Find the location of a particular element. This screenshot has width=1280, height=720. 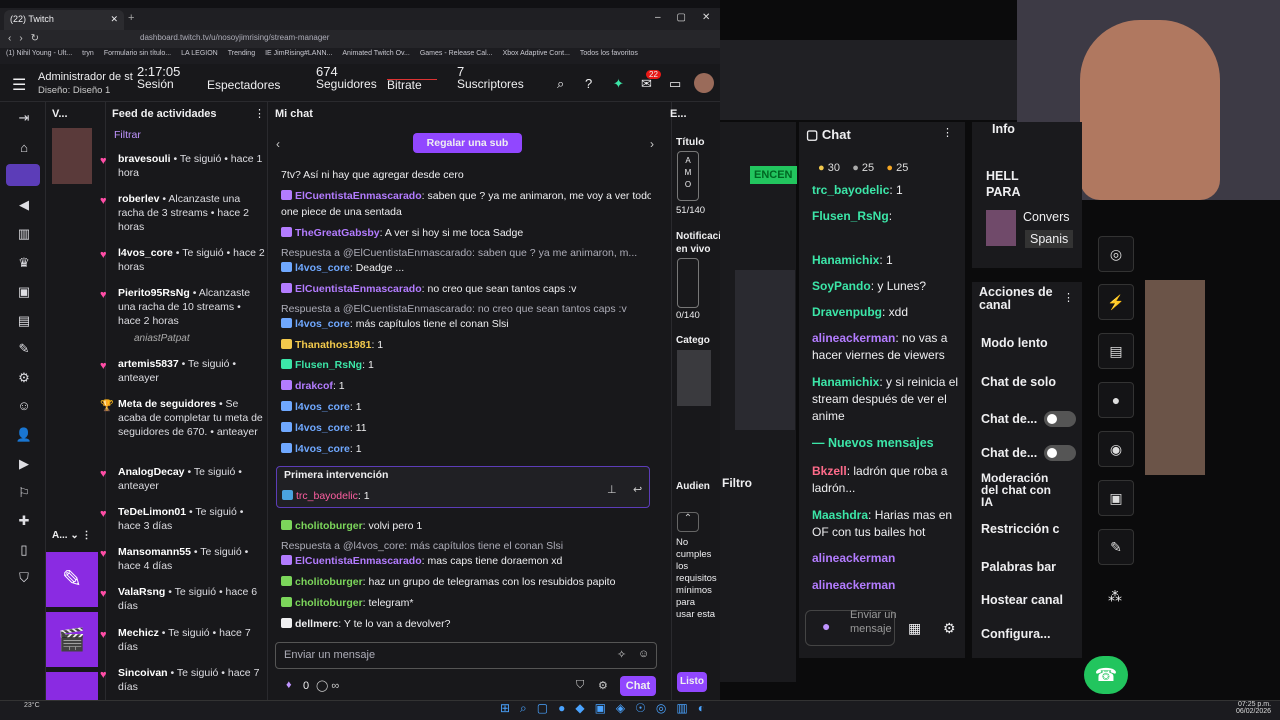

activity-item: ♥ TeDeLimon01 • Te siguió • hace 3 días is located at coordinates (183, 519).